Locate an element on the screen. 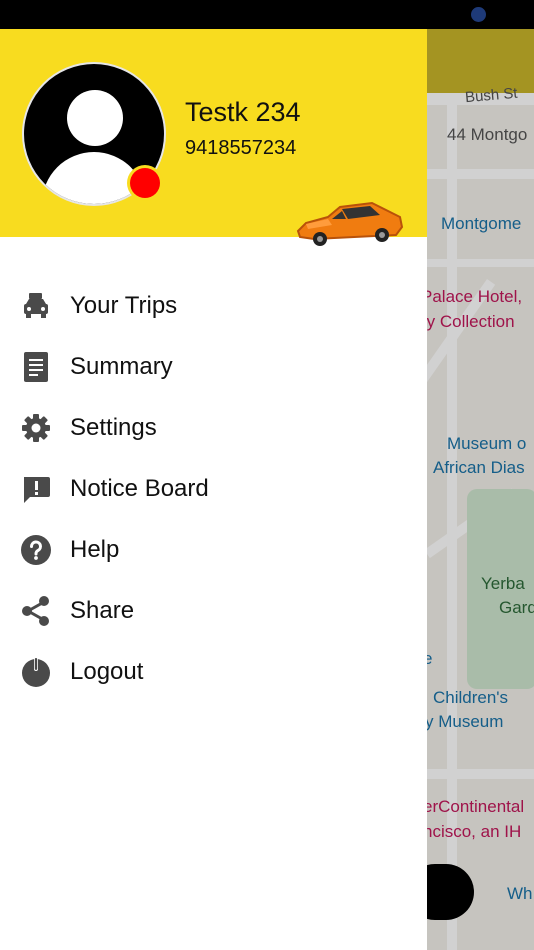  gear-icon is located at coordinates (36, 428).